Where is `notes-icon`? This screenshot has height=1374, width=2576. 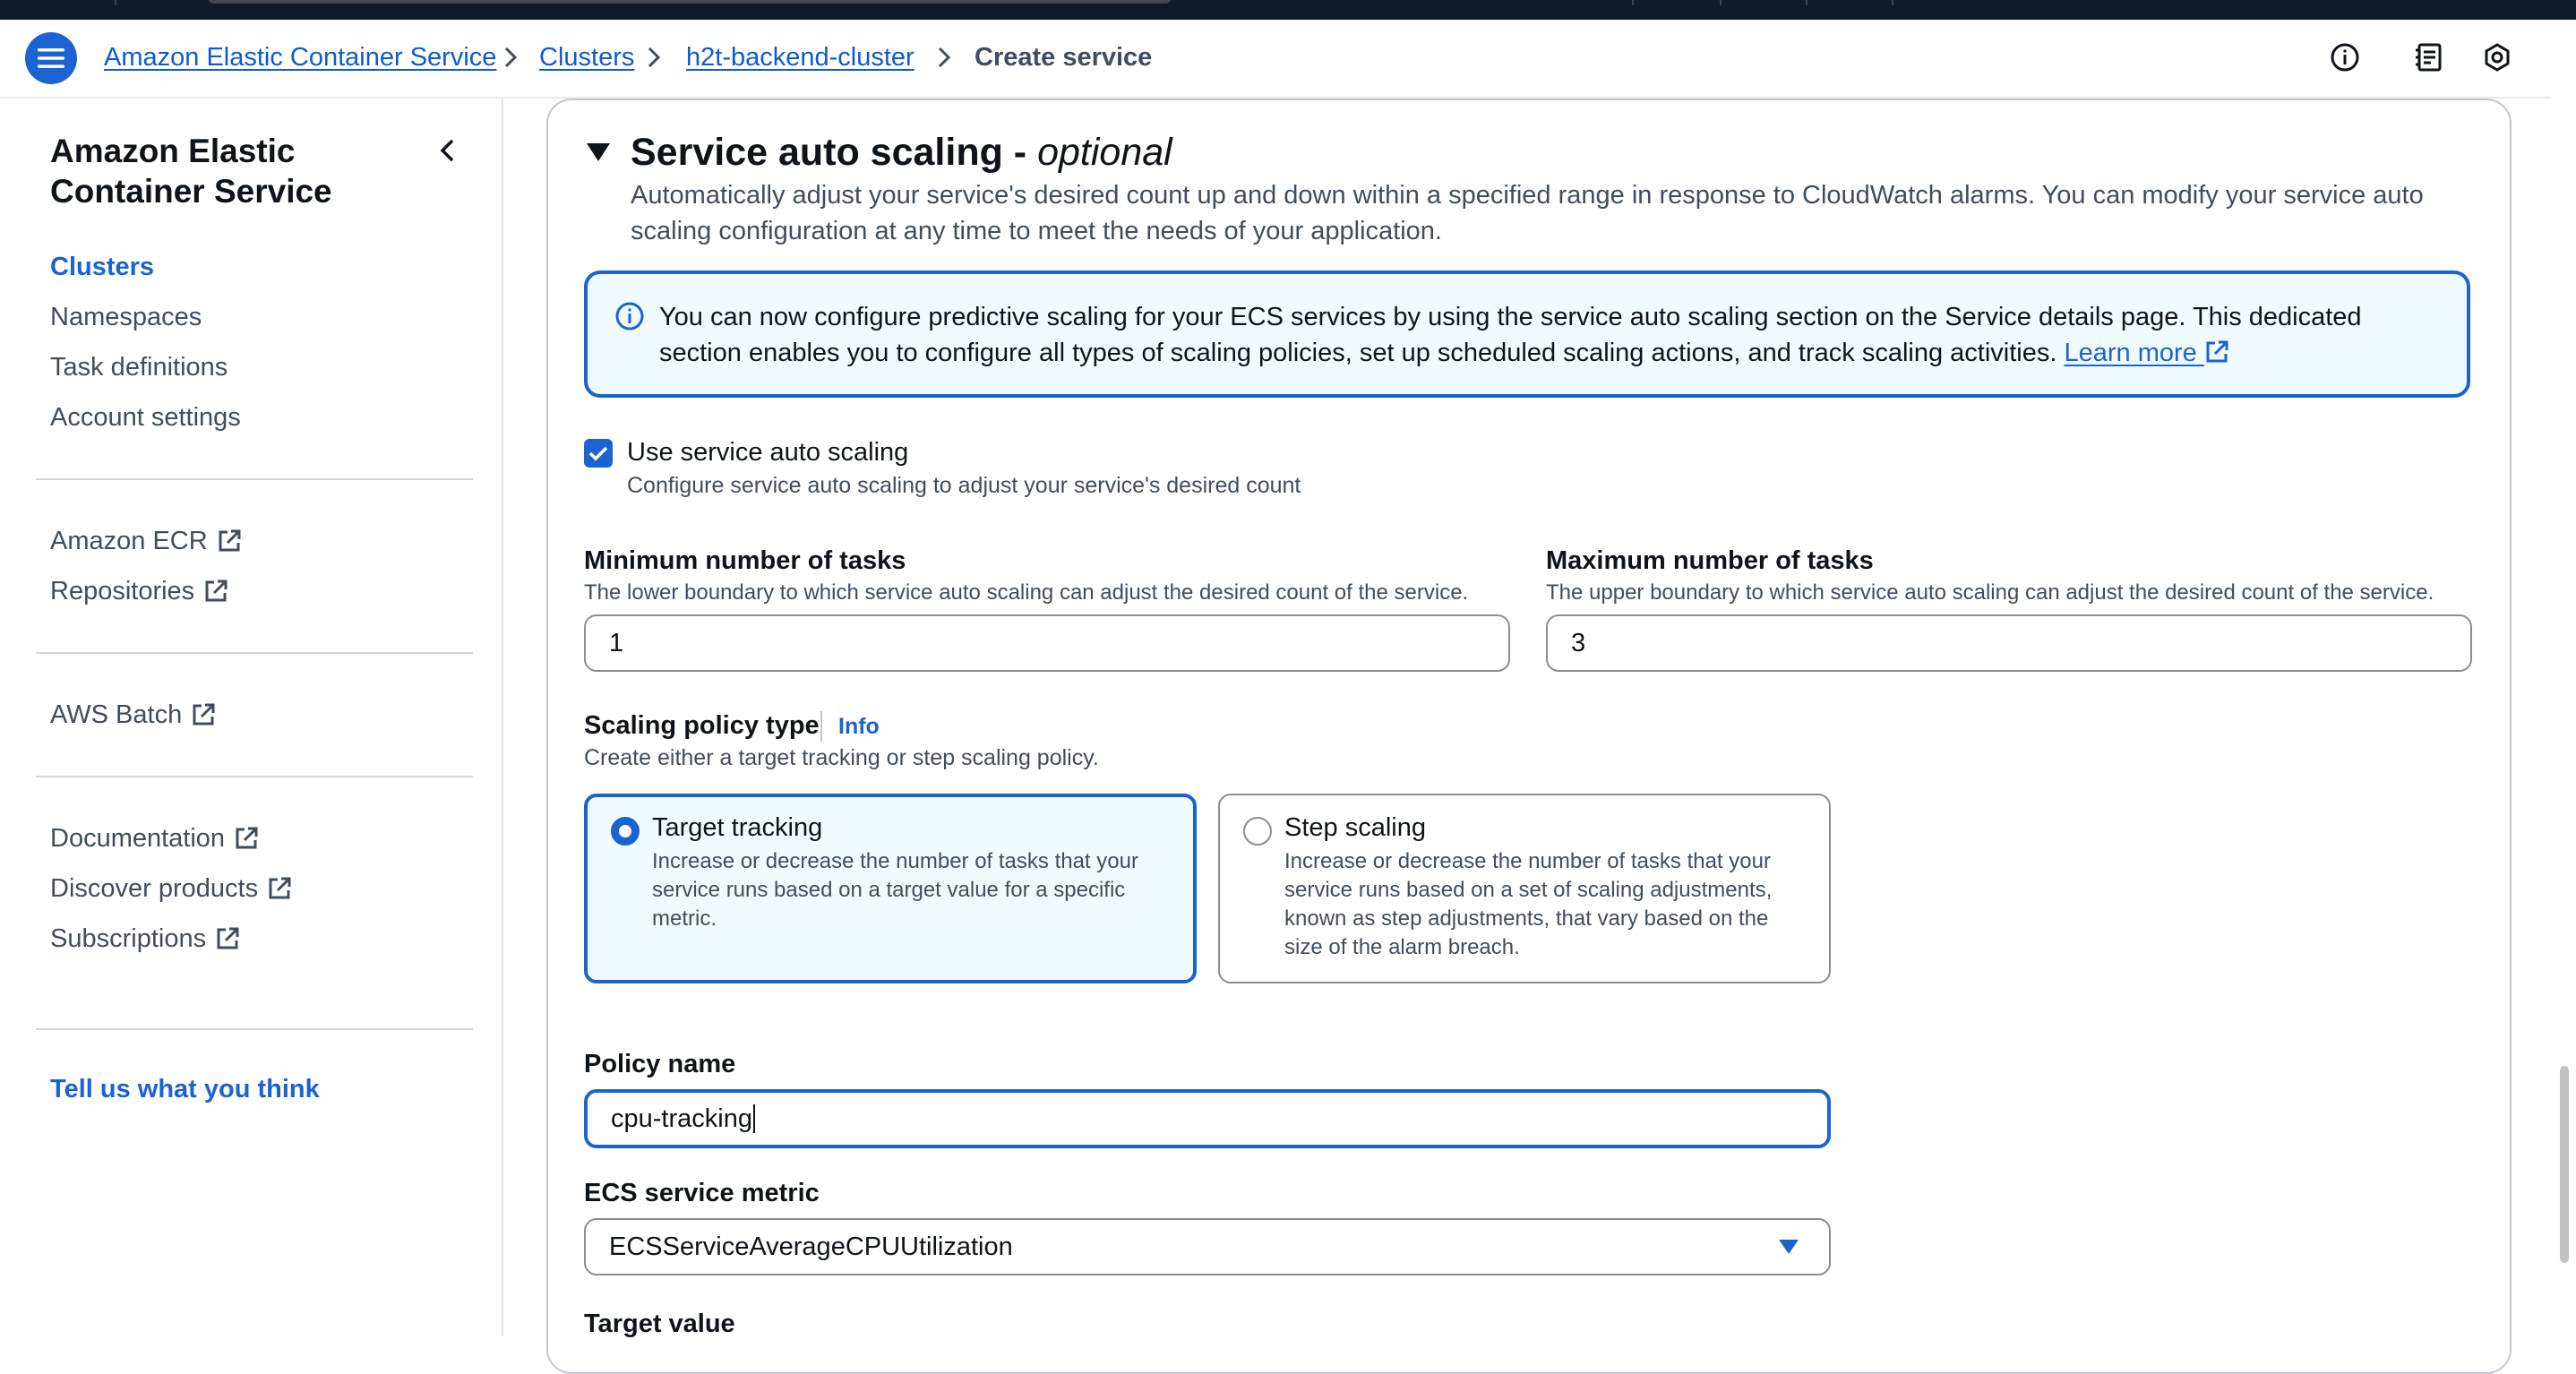
notes-icon is located at coordinates (2429, 57).